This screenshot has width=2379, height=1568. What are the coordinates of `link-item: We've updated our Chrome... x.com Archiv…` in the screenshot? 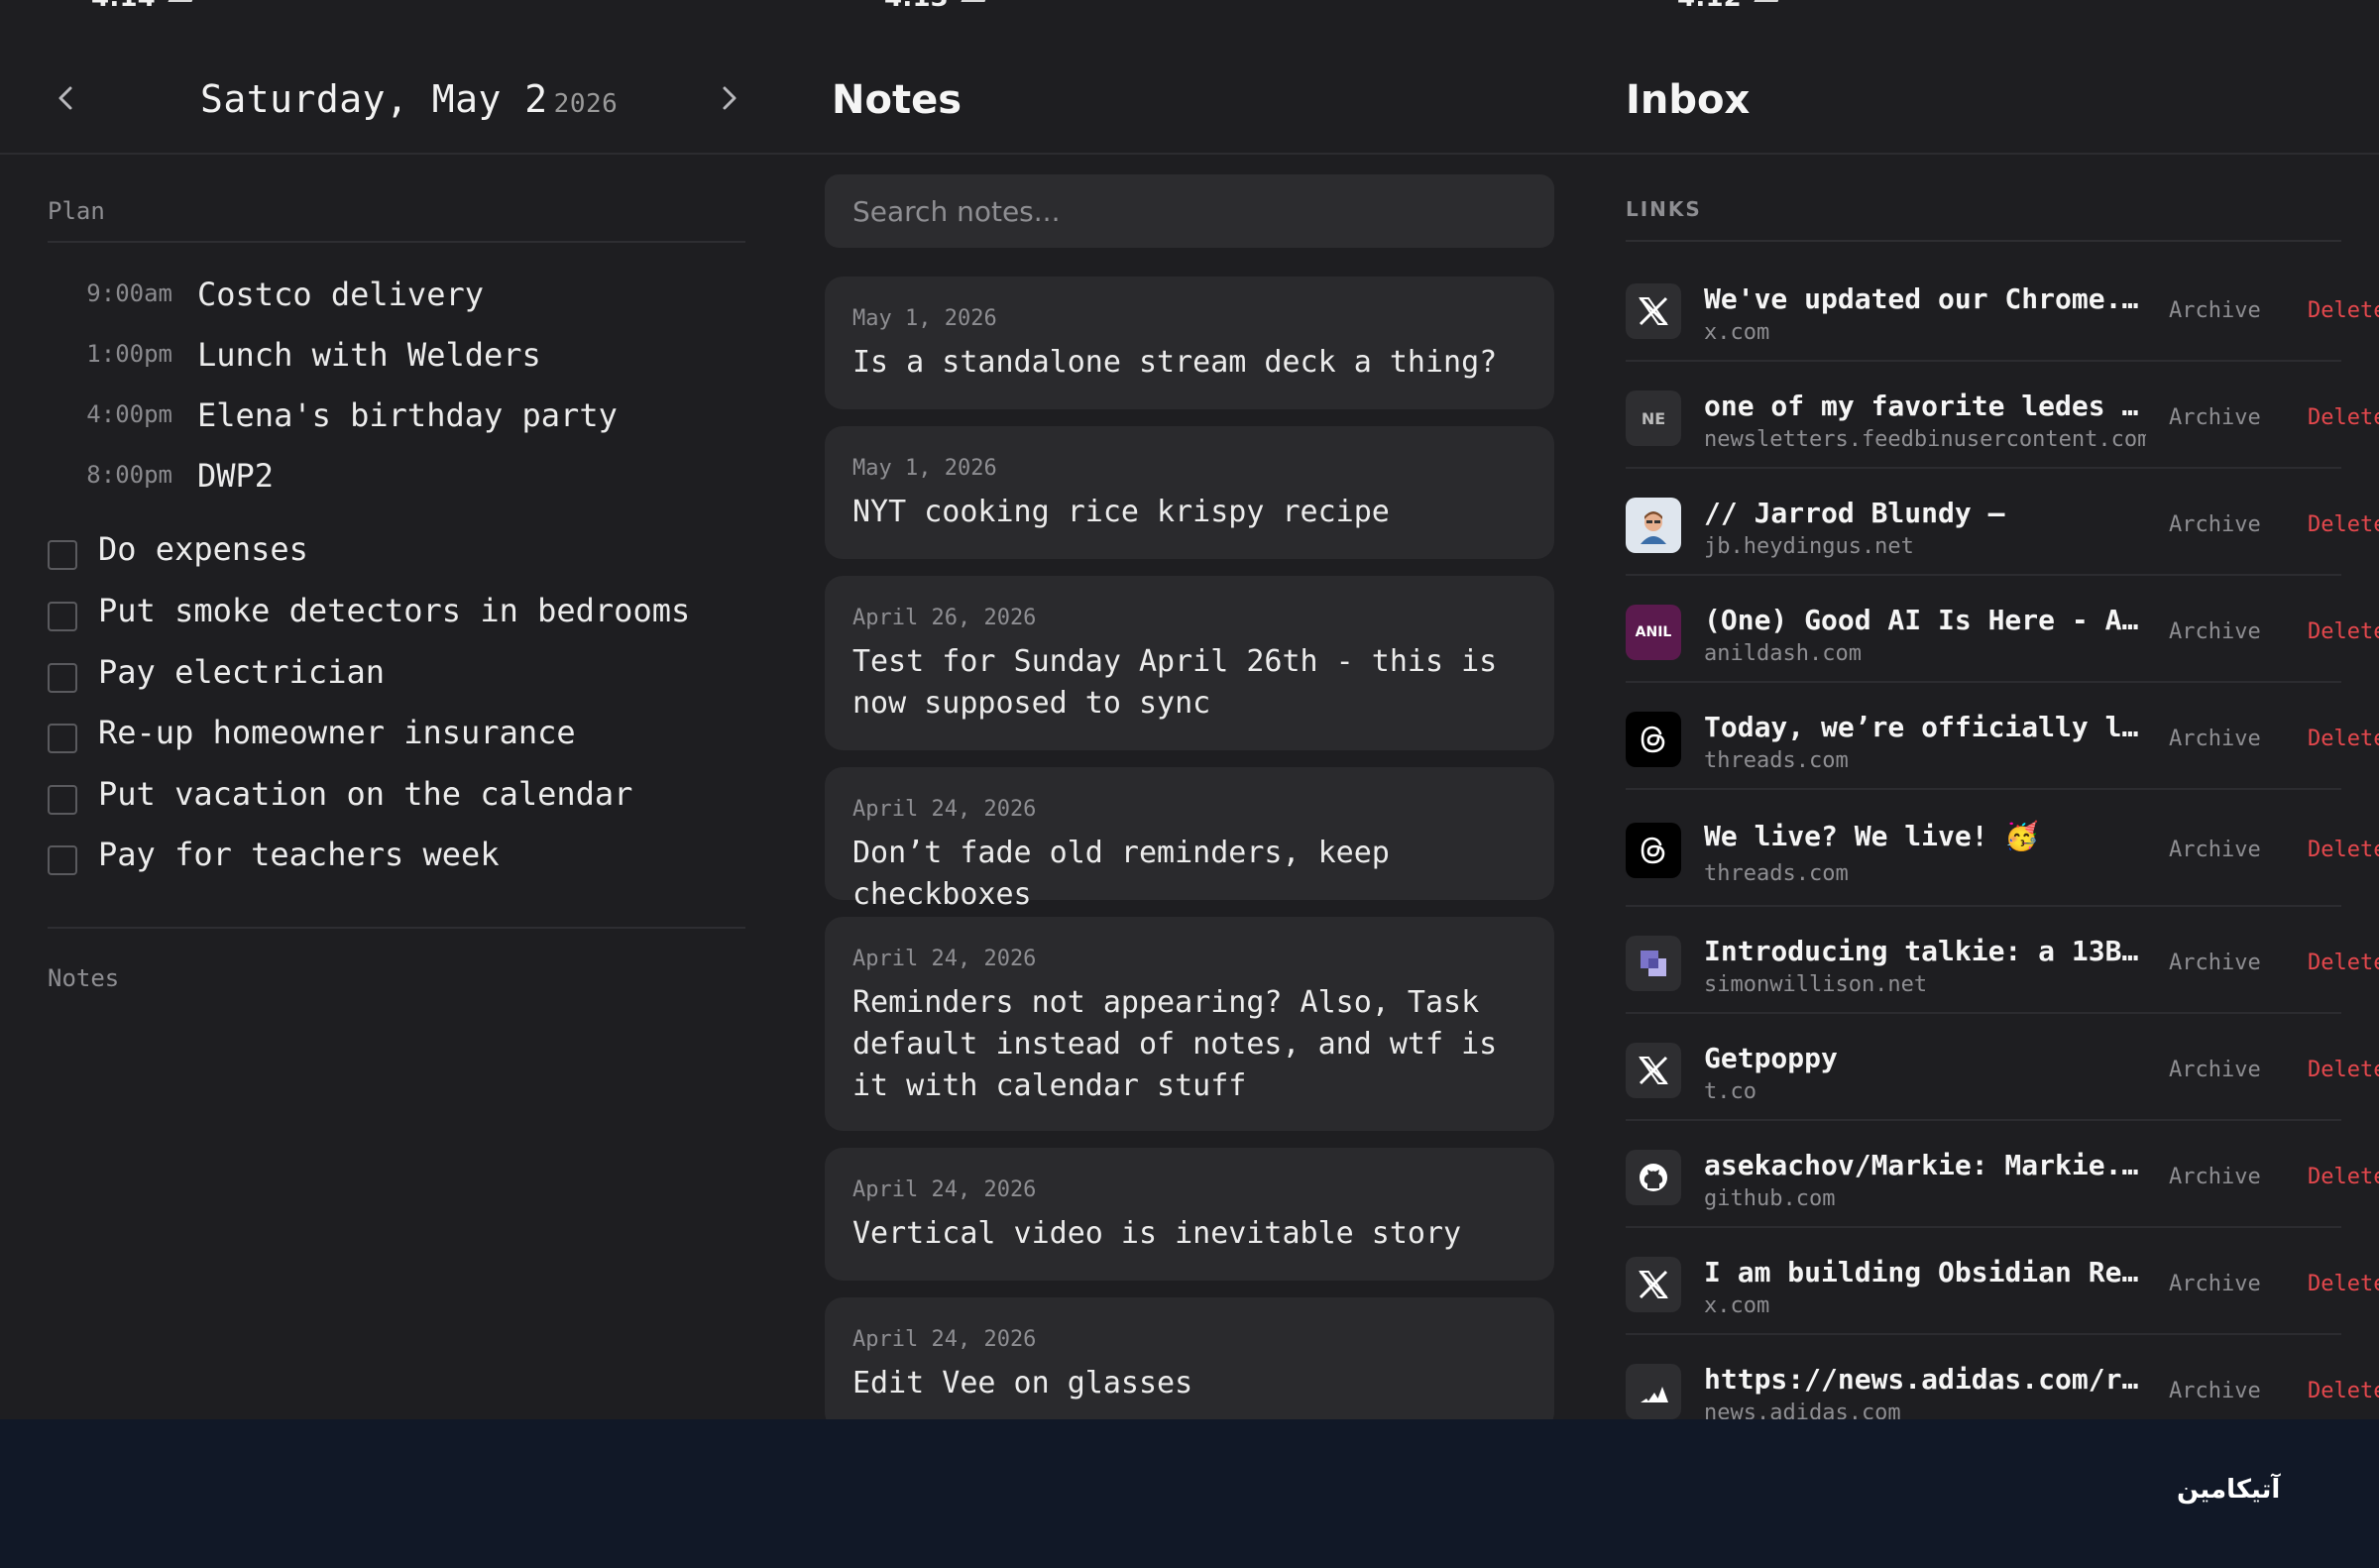 It's located at (2002, 308).